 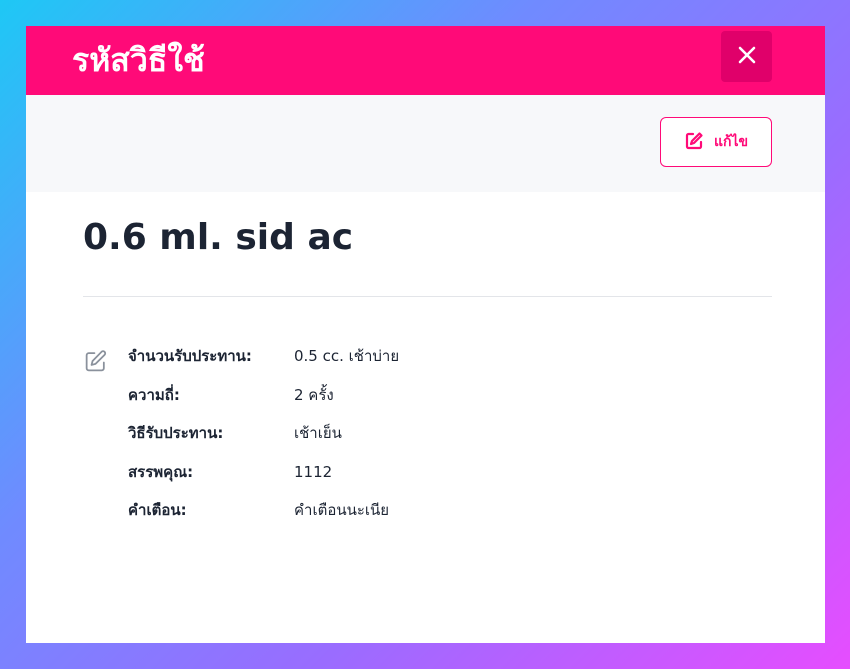 What do you see at coordinates (427, 363) in the screenshot?
I see `detail-row-amount: จำนวนรับประทาน: 0.5 cc. เช้าบ่าย` at bounding box center [427, 363].